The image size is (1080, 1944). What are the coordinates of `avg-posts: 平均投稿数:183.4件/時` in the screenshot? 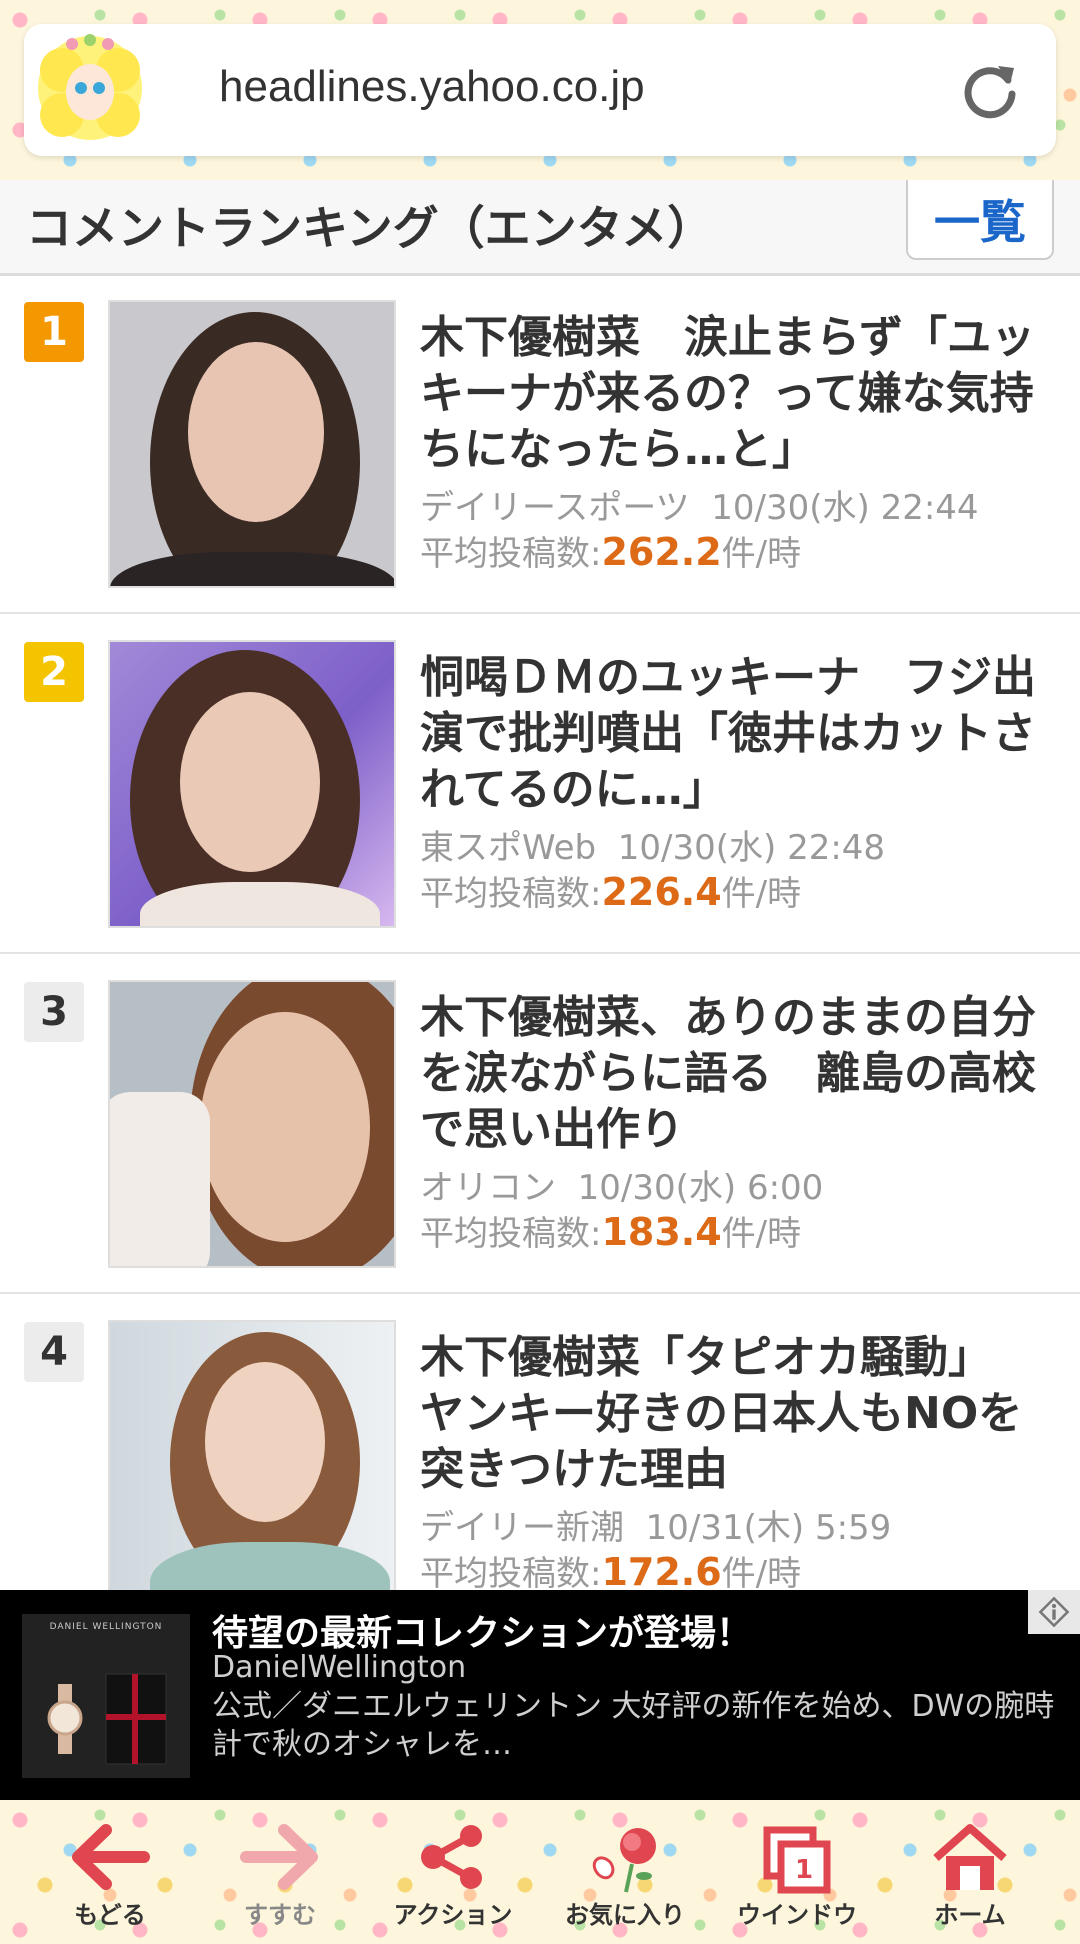 It's located at (610, 1230).